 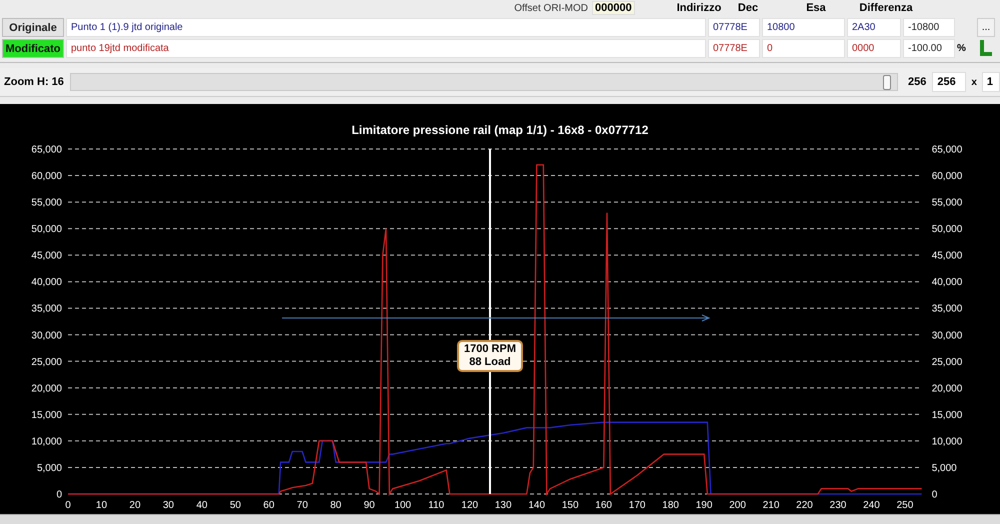 What do you see at coordinates (386, 48) in the screenshot?
I see `file-name-field: punto 19jtd modificata` at bounding box center [386, 48].